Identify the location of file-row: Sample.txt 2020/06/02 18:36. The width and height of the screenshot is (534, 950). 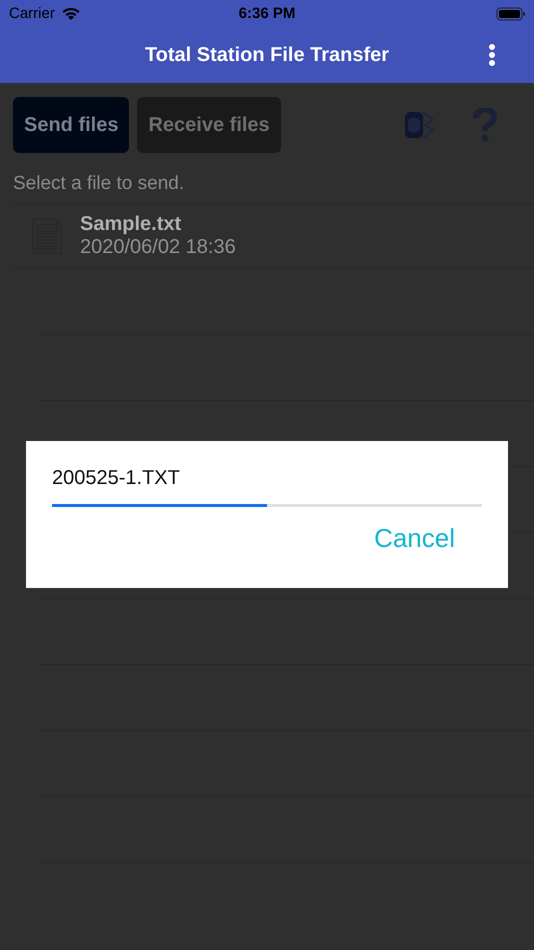
(273, 236).